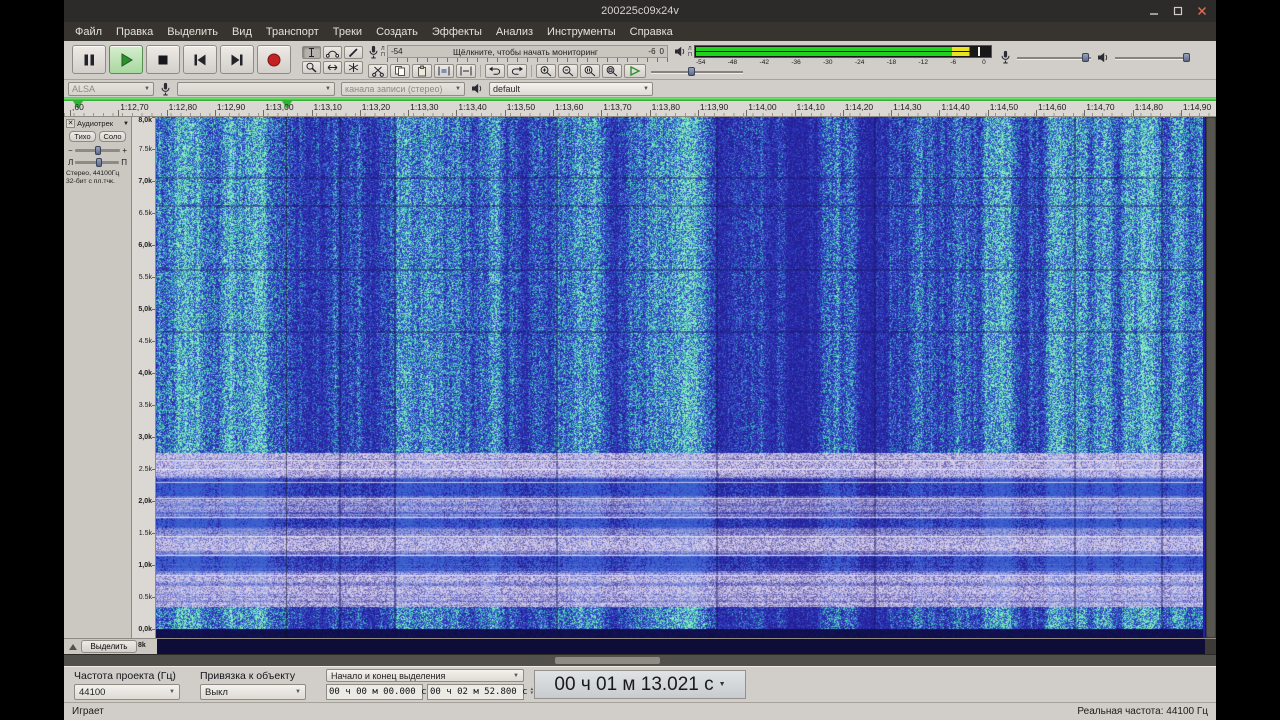 This screenshot has height=720, width=1280. I want to click on frequency-label: 4,0k, so click(145, 373).